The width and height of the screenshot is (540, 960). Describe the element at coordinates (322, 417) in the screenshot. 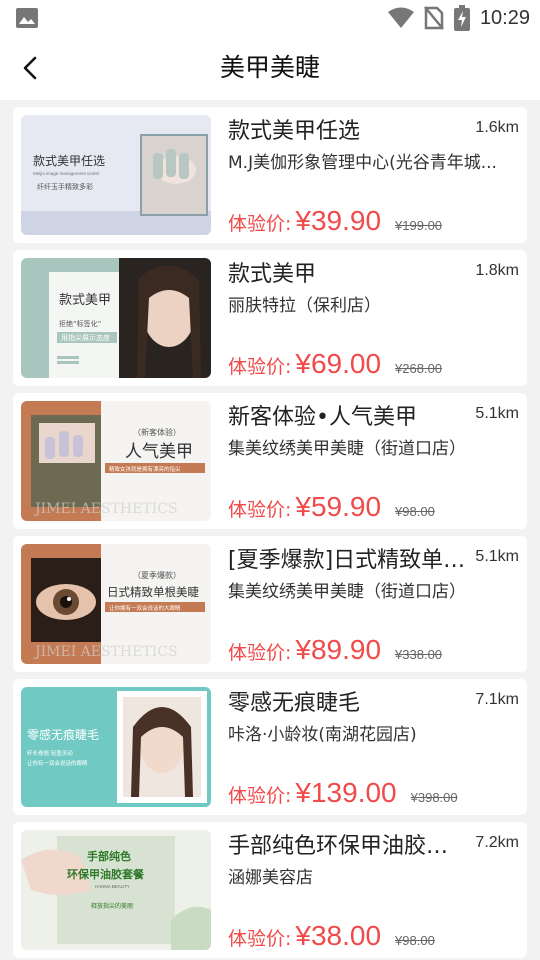

I see `deal-title: 新客体验•人气美甲` at that location.